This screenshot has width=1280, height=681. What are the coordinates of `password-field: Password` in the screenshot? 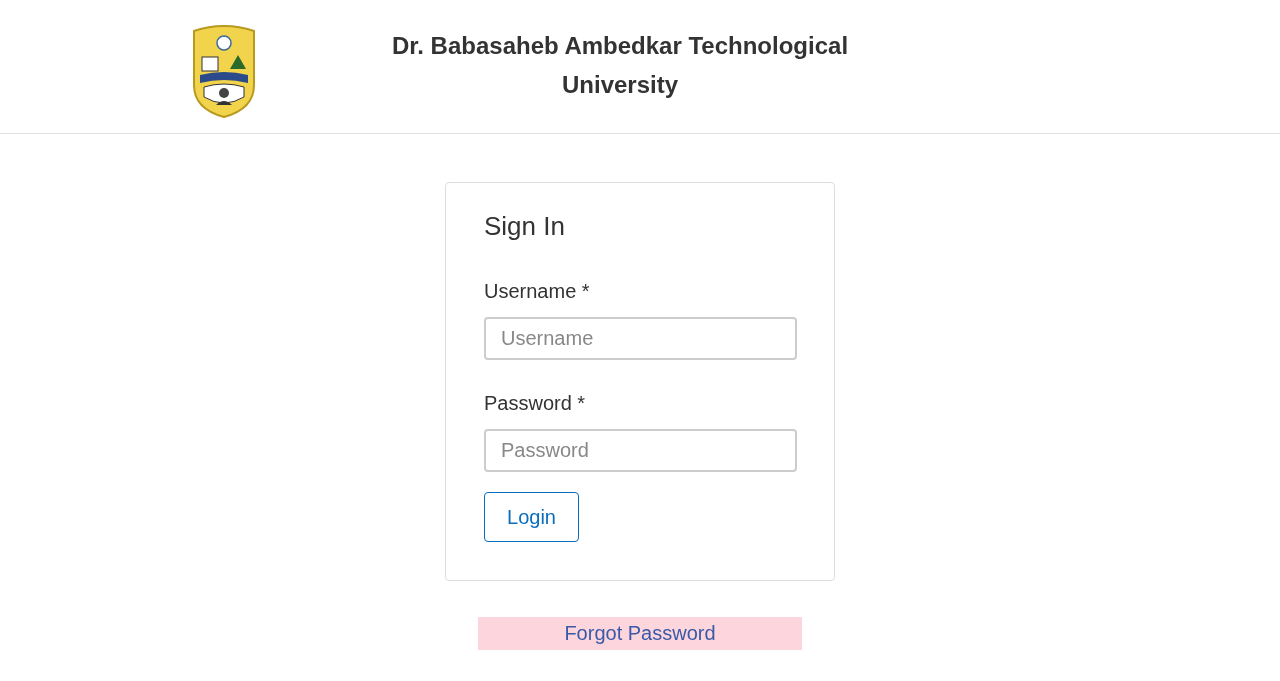 It's located at (640, 450).